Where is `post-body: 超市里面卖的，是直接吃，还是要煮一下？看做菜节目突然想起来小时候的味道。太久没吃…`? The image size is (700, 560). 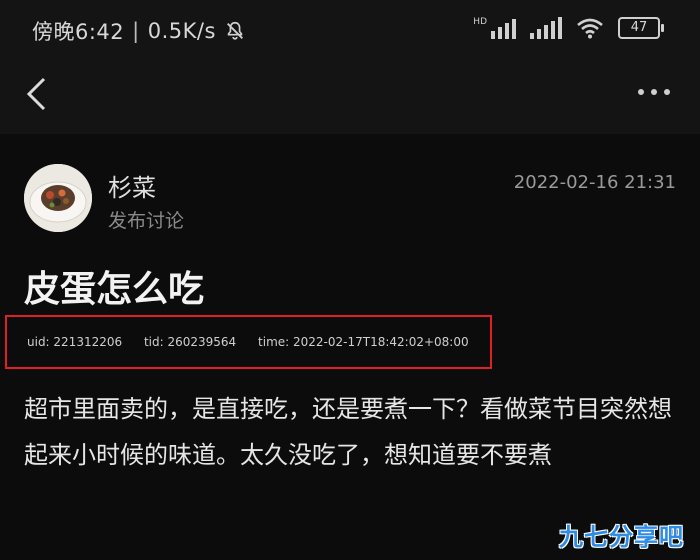
post-body: 超市里面卖的，是直接吃，还是要煮一下？看做菜节目突然想起来小时候的味道。太久没吃… is located at coordinates (348, 432).